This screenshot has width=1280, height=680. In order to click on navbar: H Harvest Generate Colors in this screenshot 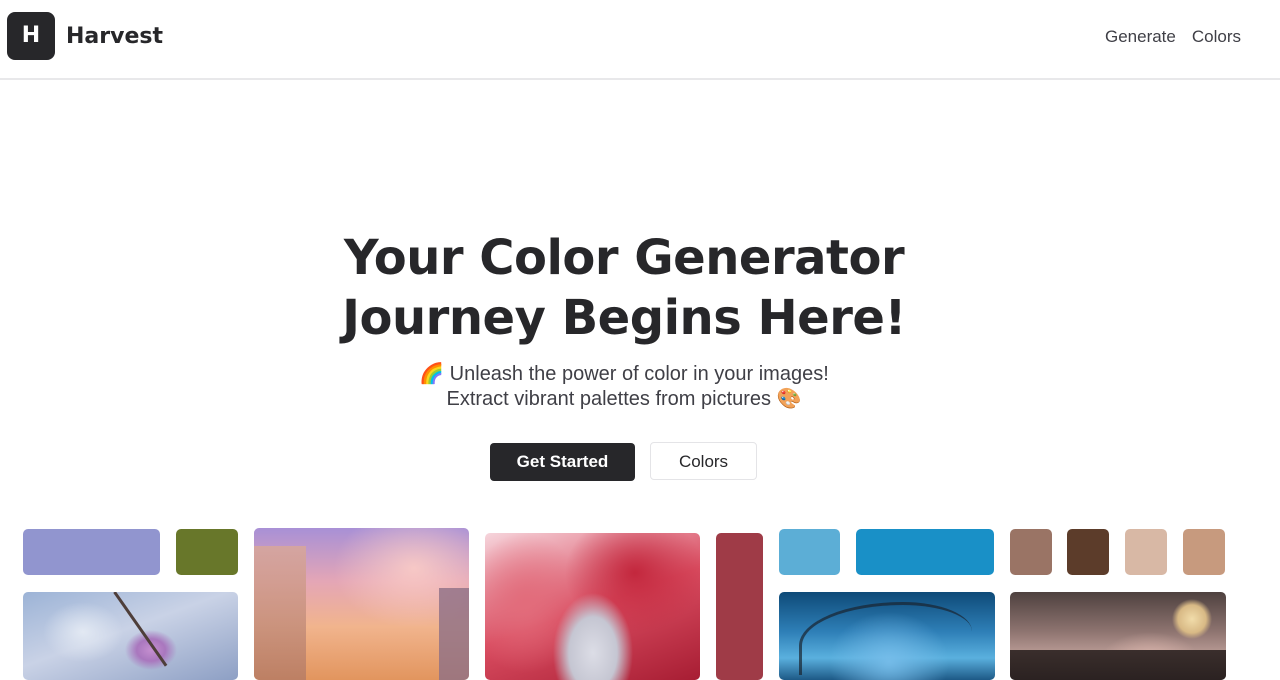, I will do `click(640, 40)`.